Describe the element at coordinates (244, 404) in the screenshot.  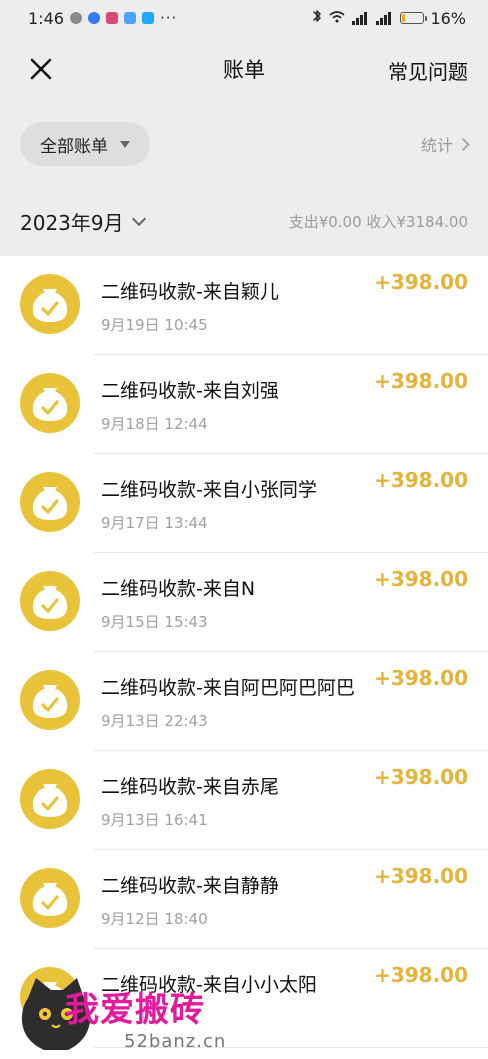
I see `transaction-row: 二维码收款-来自刘强 9月18日 12:44 +398.00` at that location.